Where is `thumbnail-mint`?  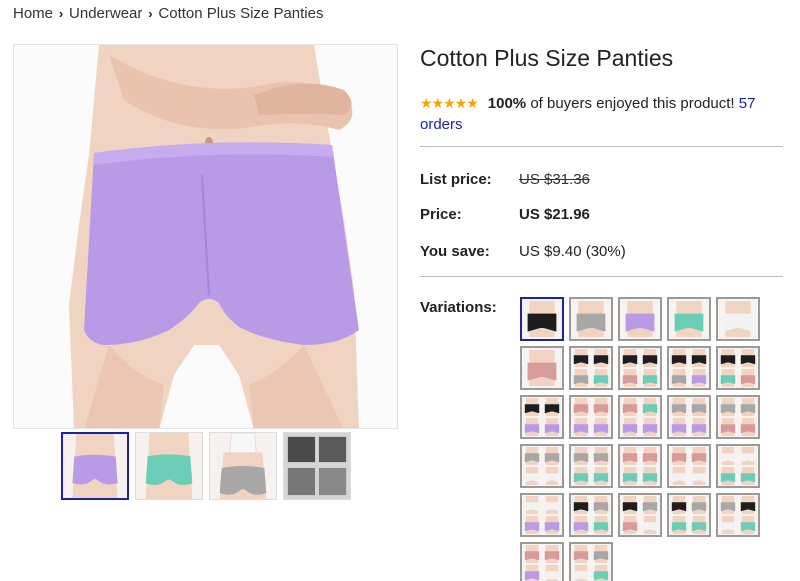
thumbnail-mint is located at coordinates (169, 466).